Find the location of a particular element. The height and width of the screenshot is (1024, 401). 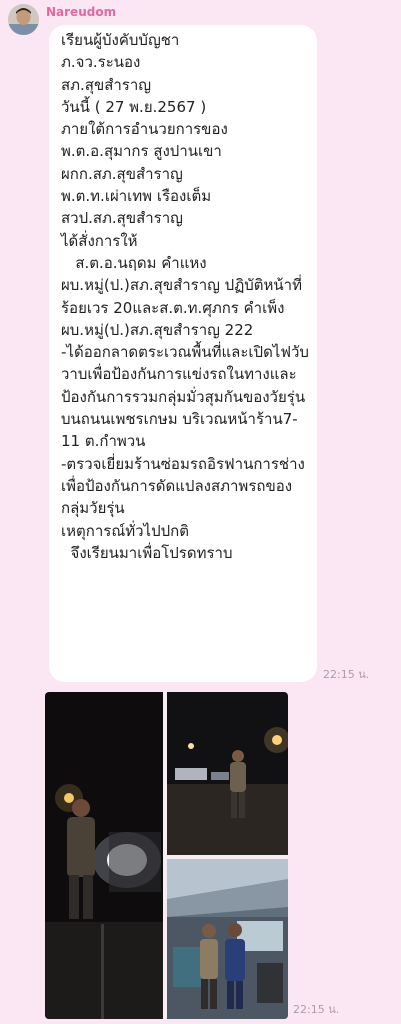

sender-avatar is located at coordinates (23, 19).